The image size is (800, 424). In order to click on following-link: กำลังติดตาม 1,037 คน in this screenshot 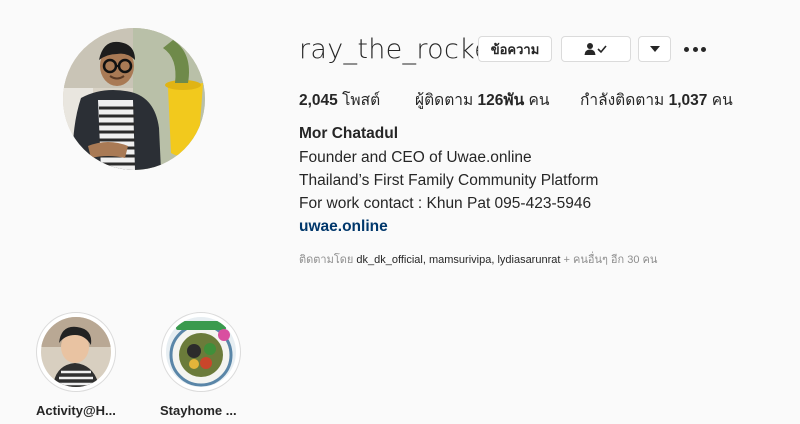, I will do `click(656, 99)`.